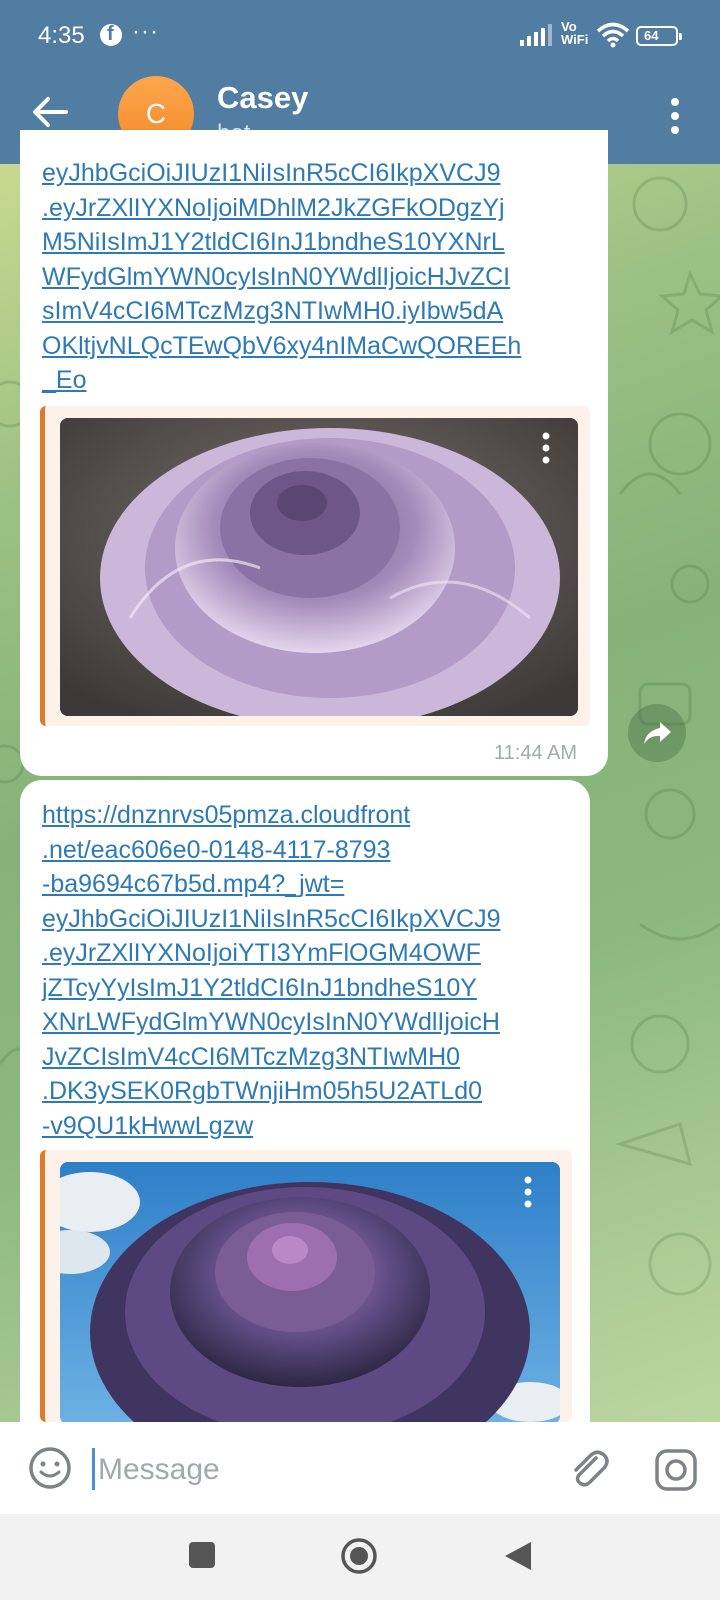 The width and height of the screenshot is (720, 1600). Describe the element at coordinates (536, 35) in the screenshot. I see `cellular-signal-icon` at that location.